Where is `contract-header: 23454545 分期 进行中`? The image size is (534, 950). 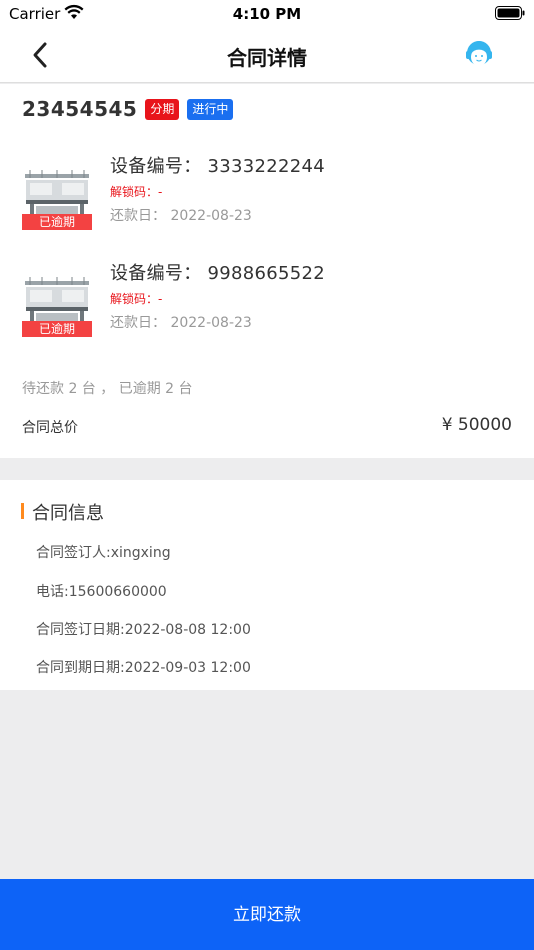
contract-header: 23454545 分期 进行中 is located at coordinates (128, 109).